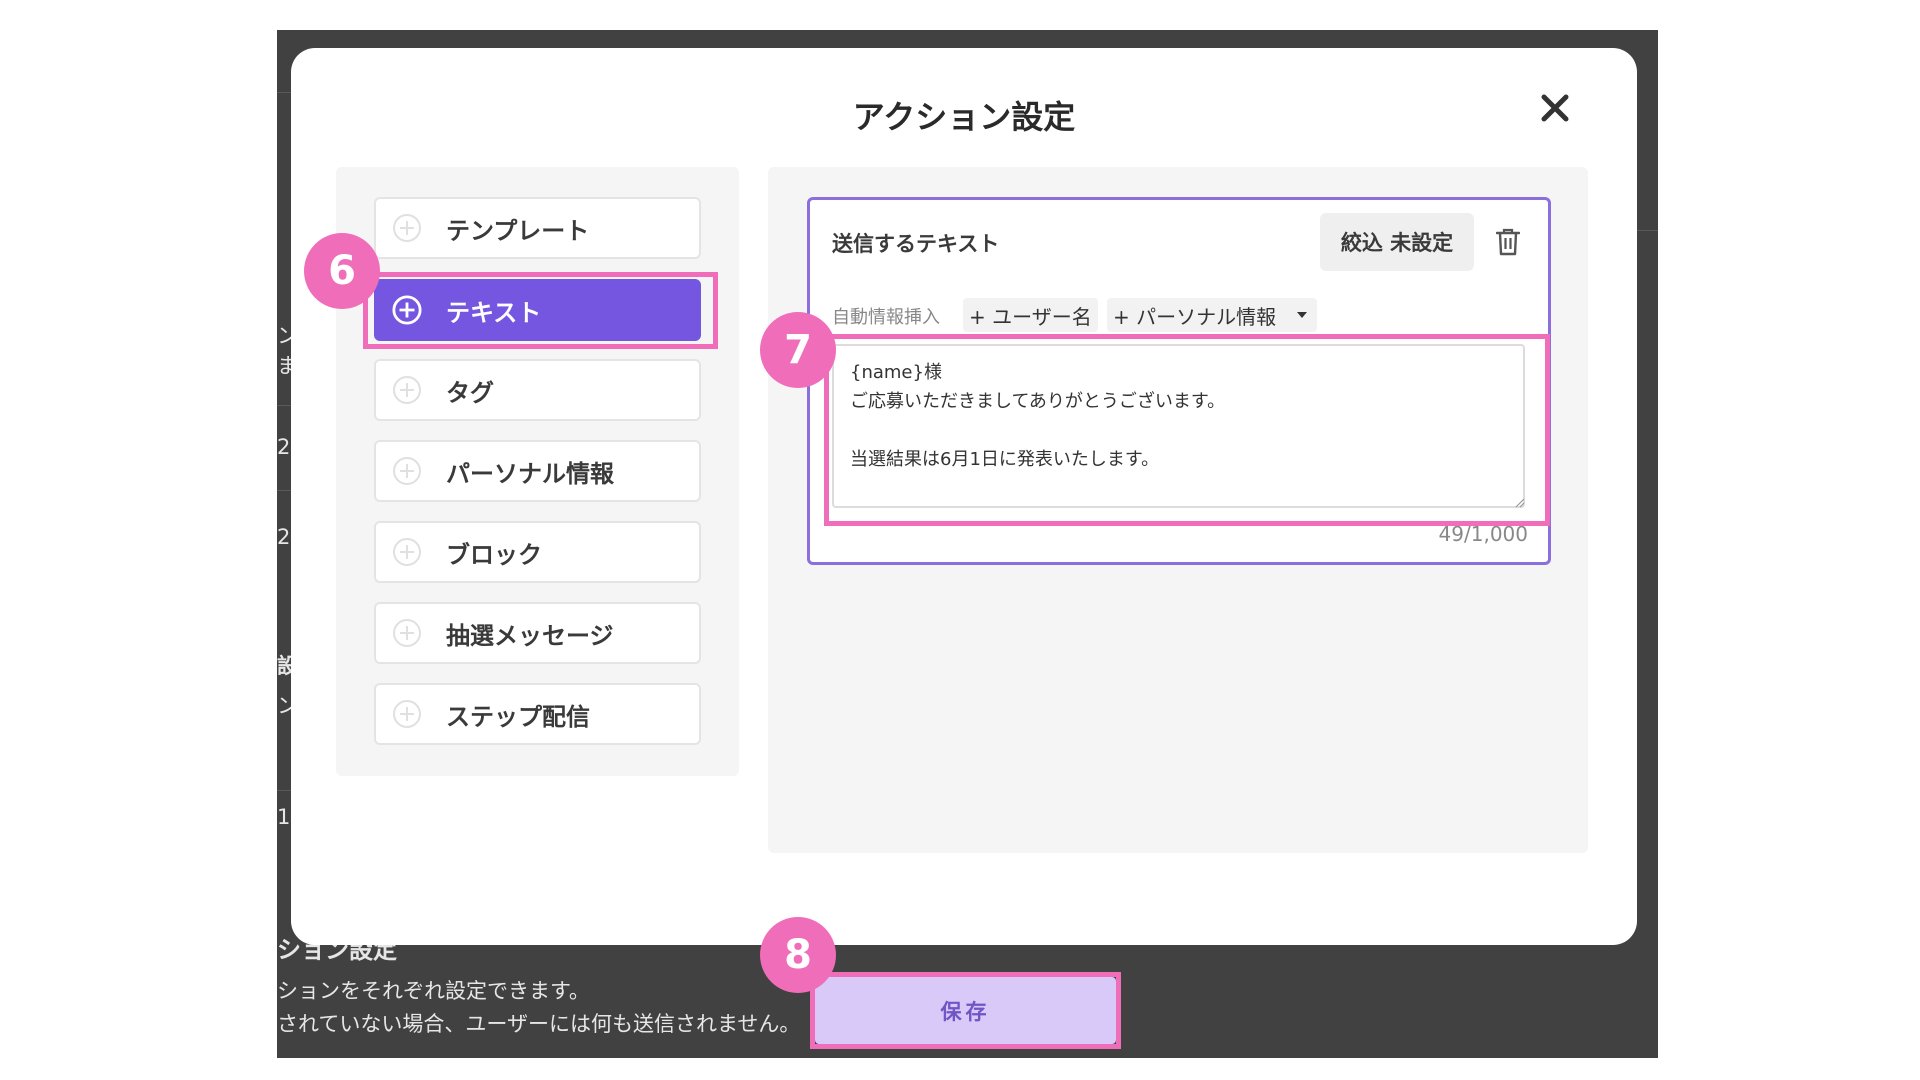 This screenshot has width=1920, height=1080. Describe the element at coordinates (1483, 534) in the screenshot. I see `character-count: 49/1,000` at that location.